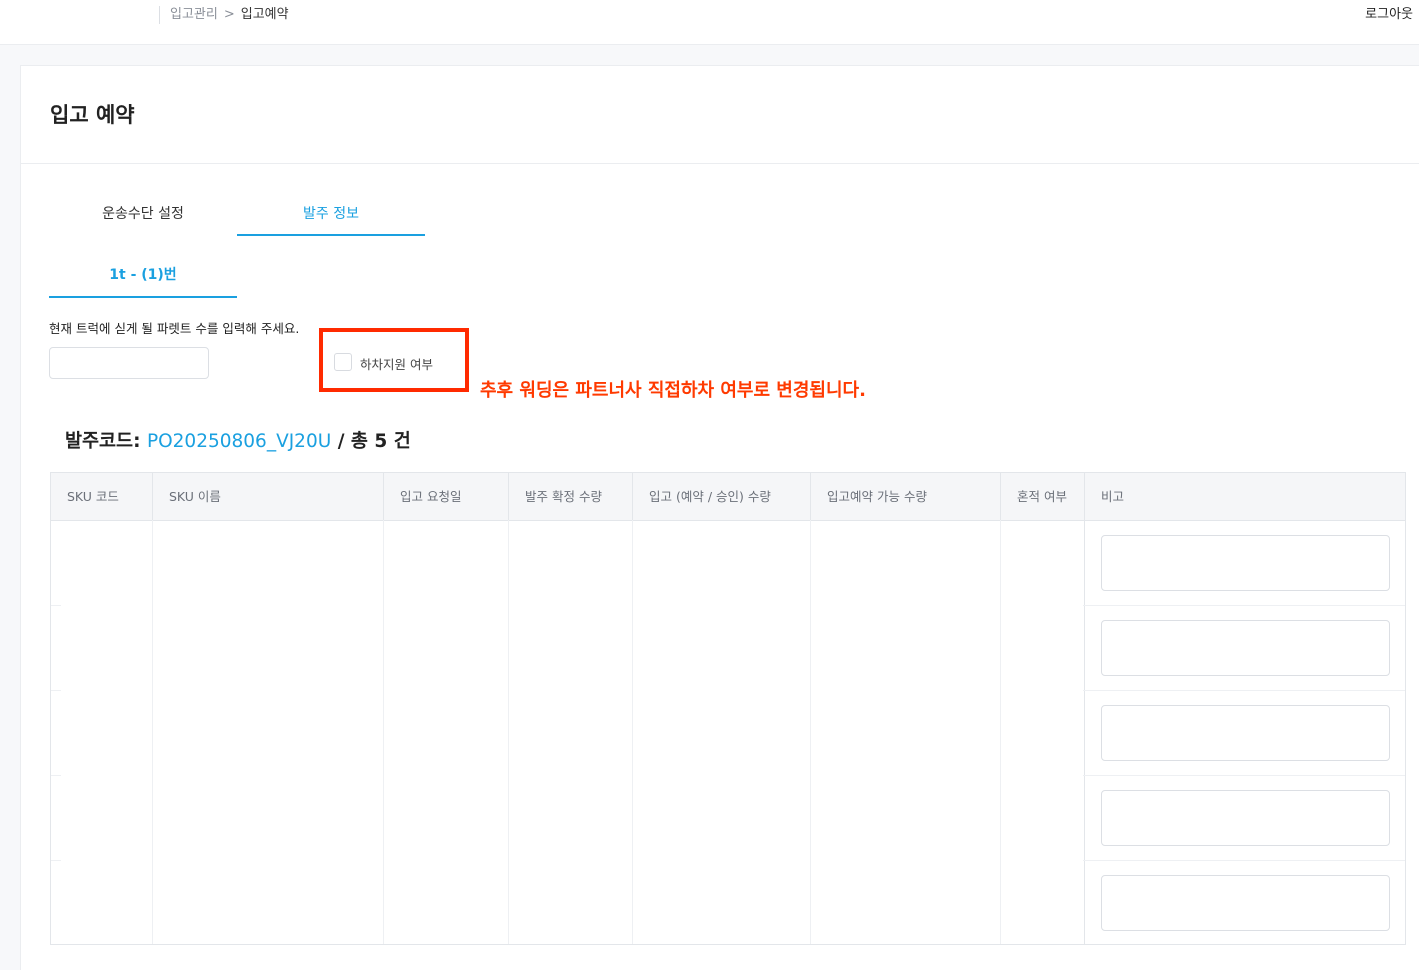 The image size is (1419, 970). Describe the element at coordinates (571, 496) in the screenshot. I see `col-header-confirmed-qty: 발주 확정 수량` at that location.